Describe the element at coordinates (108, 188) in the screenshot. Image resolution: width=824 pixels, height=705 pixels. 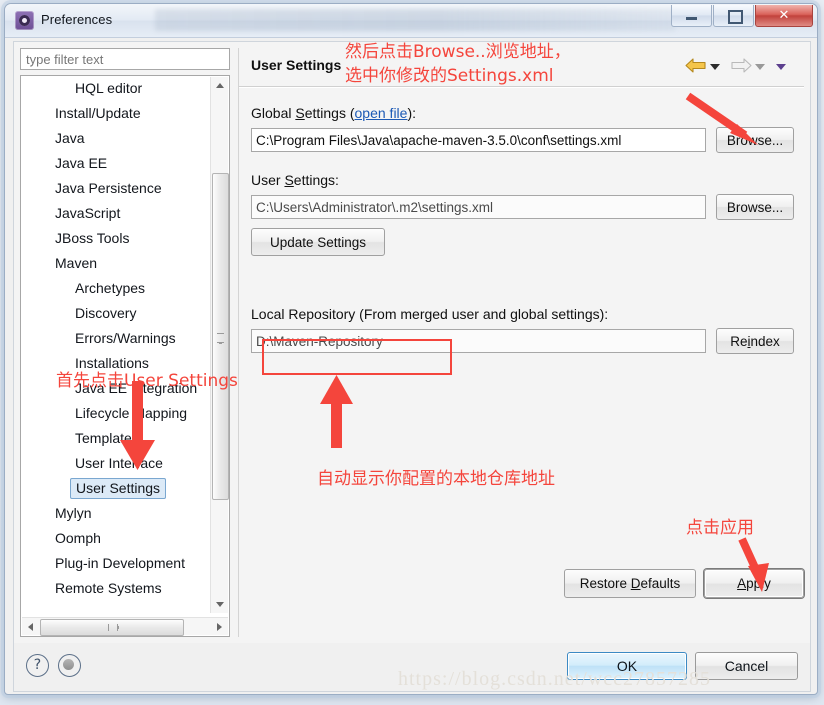
I see `tree-item-label: Java Persistence` at that location.